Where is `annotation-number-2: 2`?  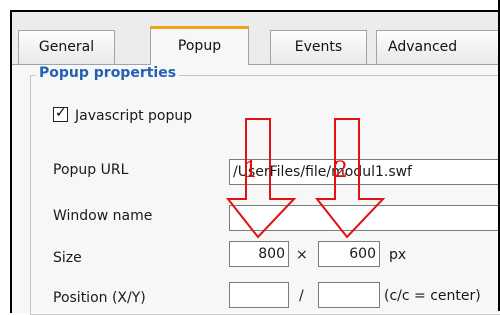
annotation-number-2: 2 is located at coordinates (341, 170).